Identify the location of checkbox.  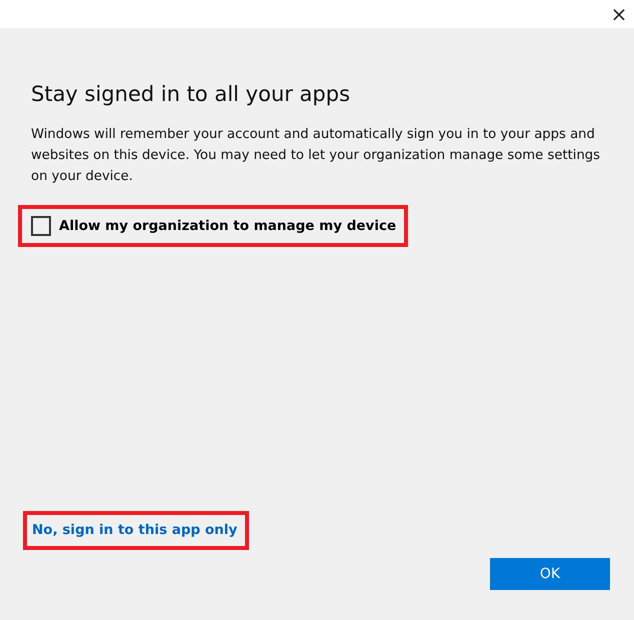
(41, 226).